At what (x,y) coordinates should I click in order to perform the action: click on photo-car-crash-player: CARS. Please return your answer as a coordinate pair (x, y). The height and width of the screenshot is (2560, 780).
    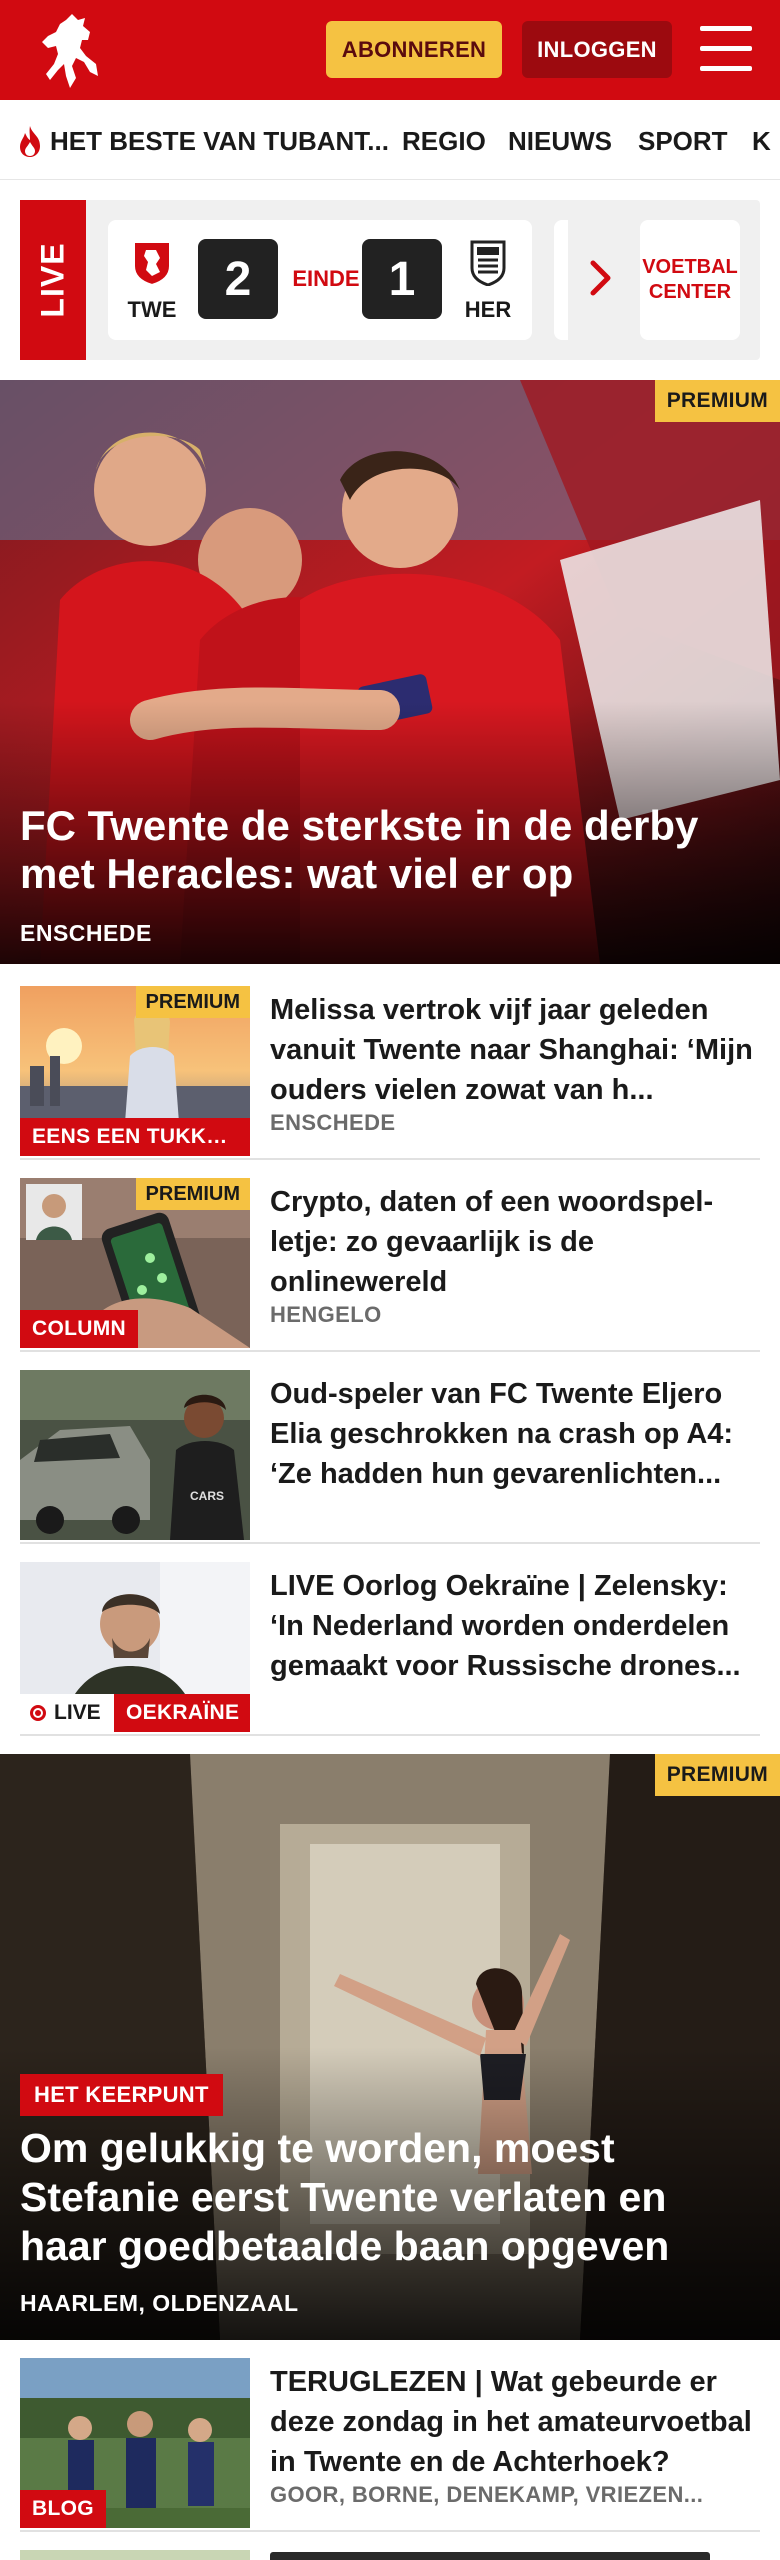
    Looking at the image, I should click on (135, 1455).